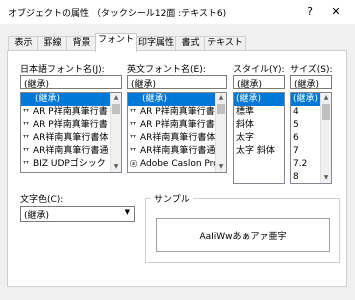 Image resolution: width=355 pixels, height=300 pixels. I want to click on list-item: ᵀᵀ BIZ UDPゴシック, so click(71, 164).